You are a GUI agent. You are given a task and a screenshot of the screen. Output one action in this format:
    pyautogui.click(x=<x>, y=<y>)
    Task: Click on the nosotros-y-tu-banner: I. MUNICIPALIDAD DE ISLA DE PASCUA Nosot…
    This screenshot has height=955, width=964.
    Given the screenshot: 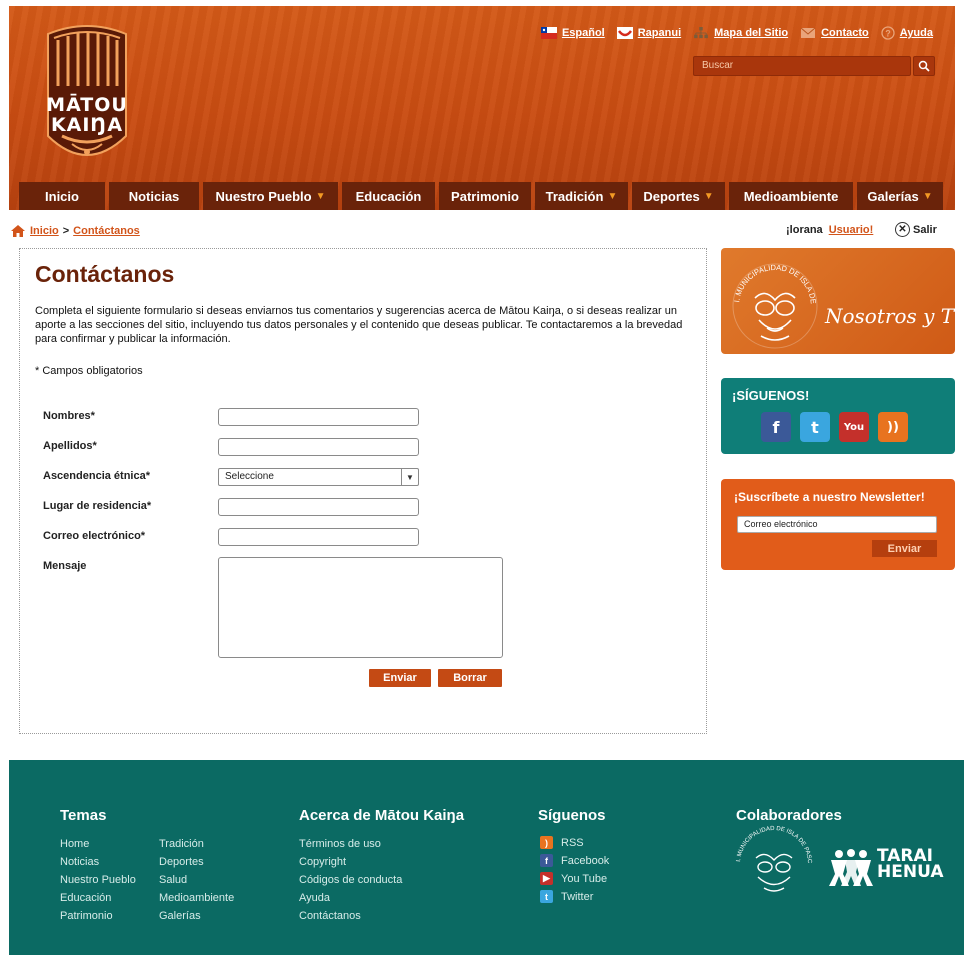 What is the action you would take?
    pyautogui.click(x=838, y=301)
    